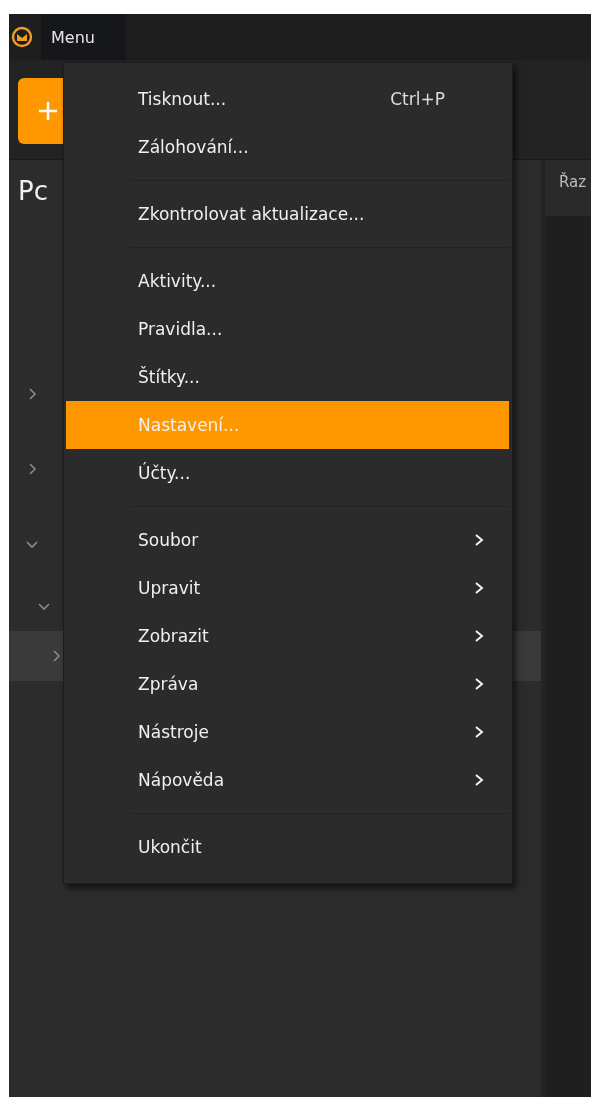 This screenshot has height=1097, width=591. Describe the element at coordinates (48, 111) in the screenshot. I see `plus-icon` at that location.